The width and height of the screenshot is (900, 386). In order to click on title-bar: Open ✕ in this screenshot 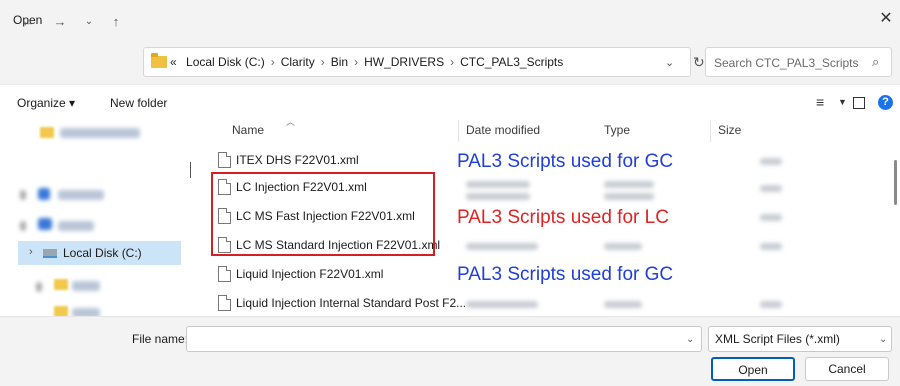, I will do `click(450, 20)`.